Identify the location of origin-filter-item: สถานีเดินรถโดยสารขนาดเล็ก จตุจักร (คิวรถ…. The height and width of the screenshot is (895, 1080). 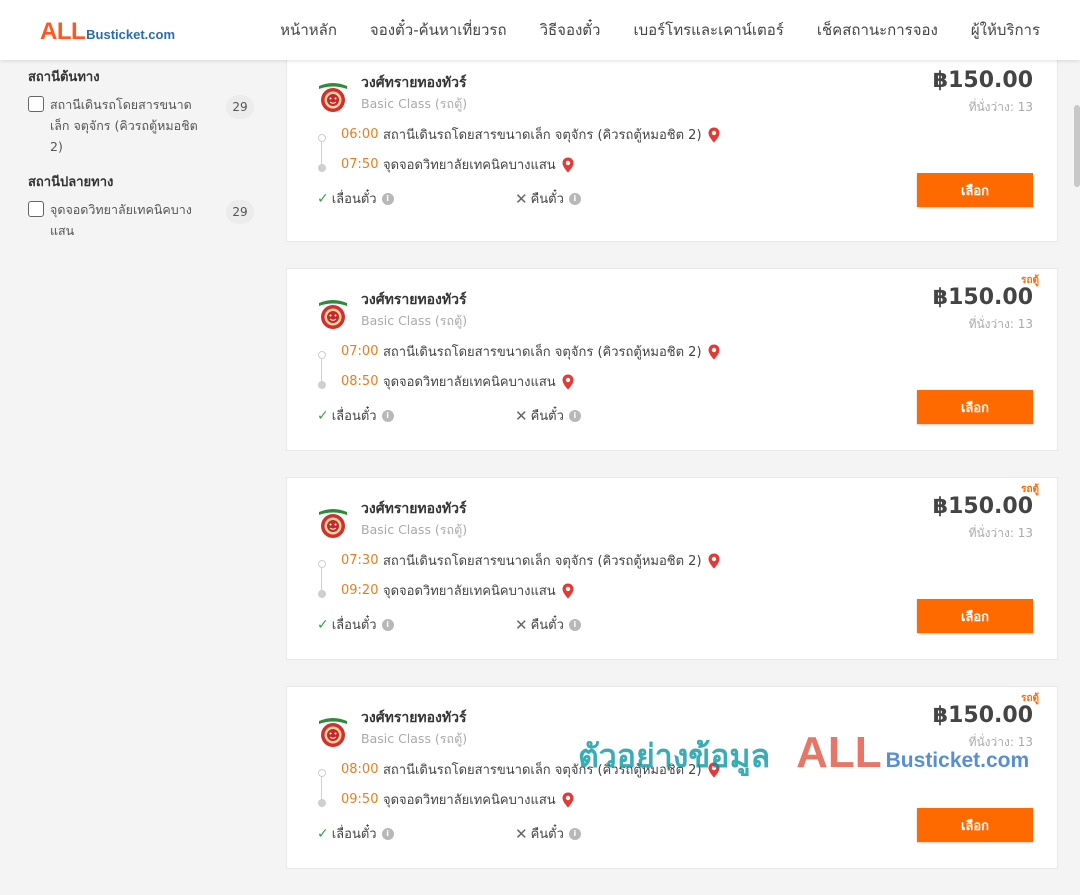
(148, 125).